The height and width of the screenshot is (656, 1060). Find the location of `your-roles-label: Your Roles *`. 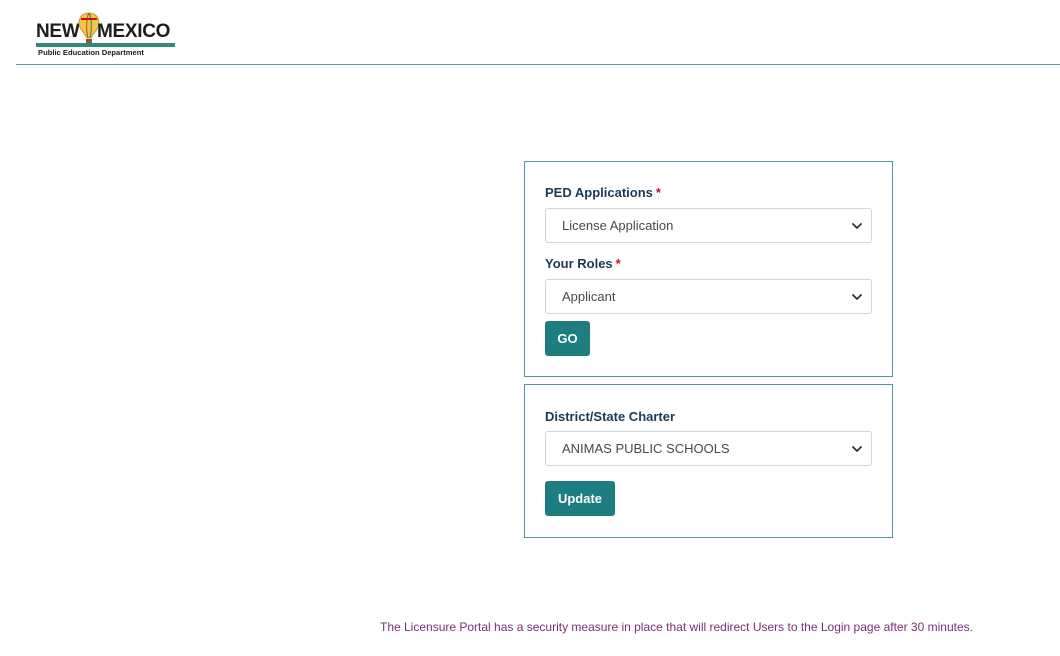

your-roles-label: Your Roles * is located at coordinates (583, 263).